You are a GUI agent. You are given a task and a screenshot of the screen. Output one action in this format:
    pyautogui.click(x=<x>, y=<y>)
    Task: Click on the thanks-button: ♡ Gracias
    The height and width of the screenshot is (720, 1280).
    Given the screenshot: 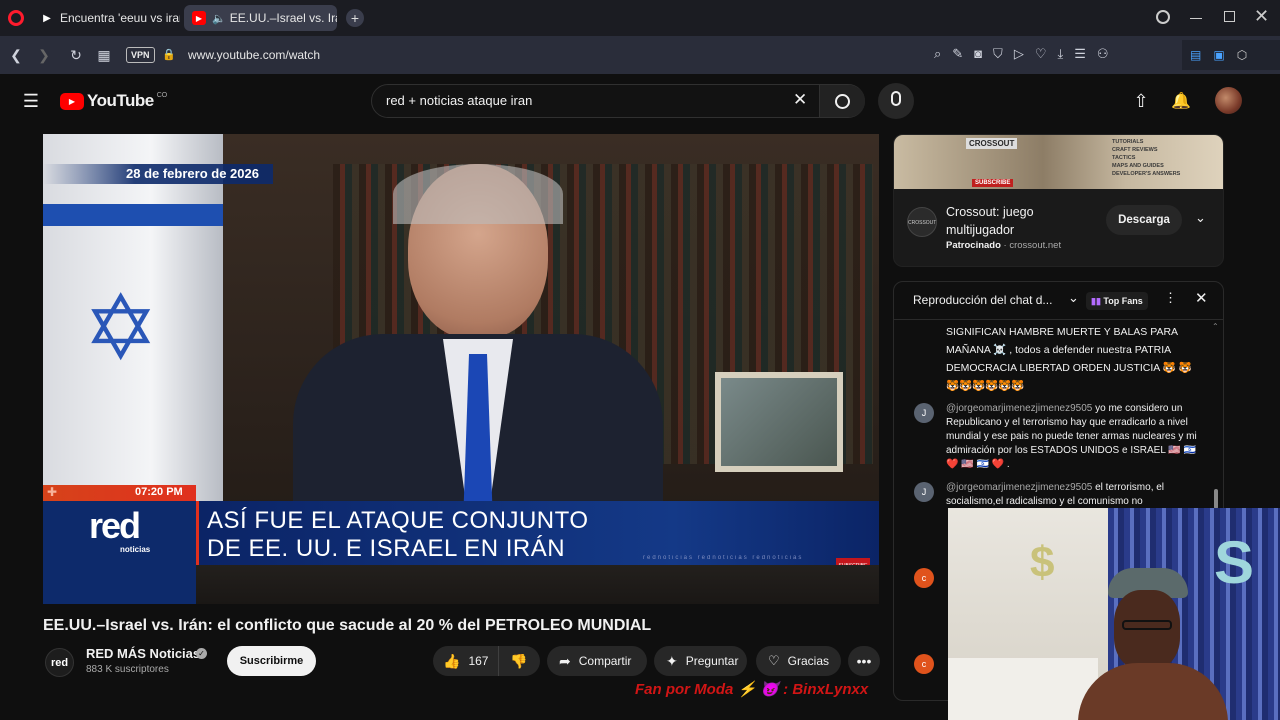 What is the action you would take?
    pyautogui.click(x=798, y=661)
    